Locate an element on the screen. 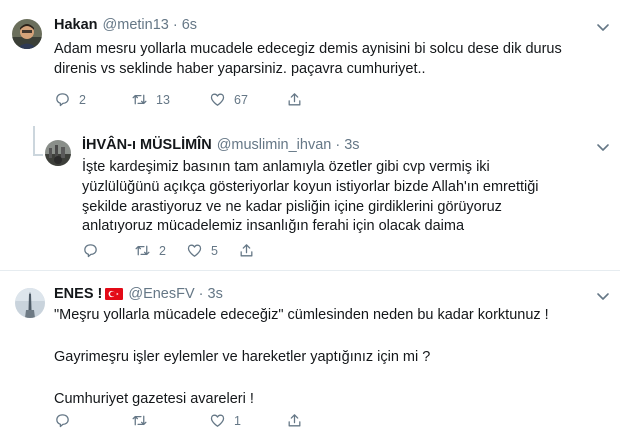 The height and width of the screenshot is (440, 620). like-button: 67 is located at coordinates (247, 99).